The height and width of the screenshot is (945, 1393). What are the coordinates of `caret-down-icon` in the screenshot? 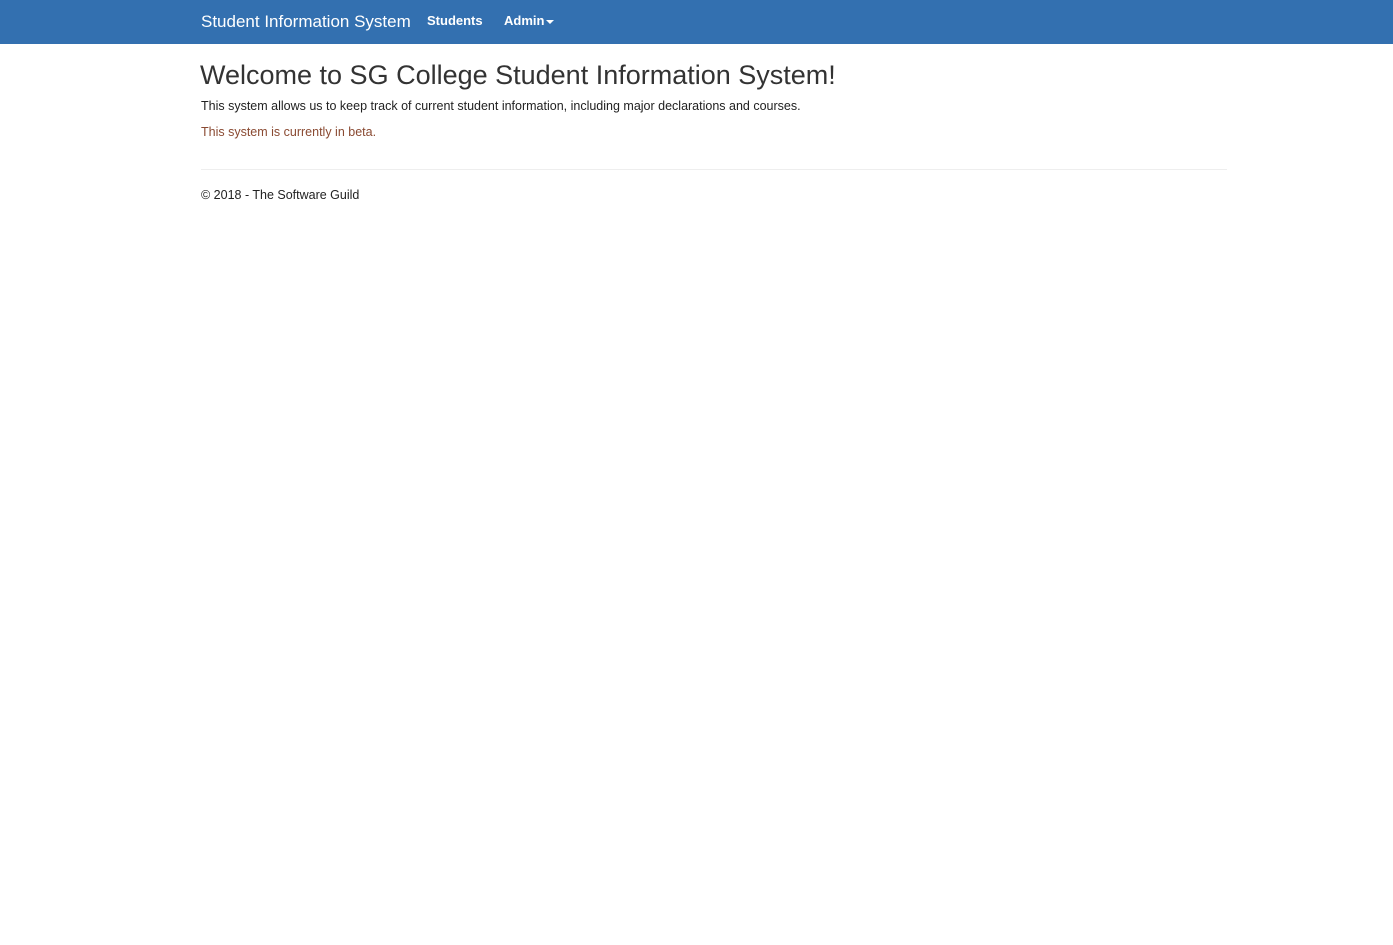 It's located at (550, 21).